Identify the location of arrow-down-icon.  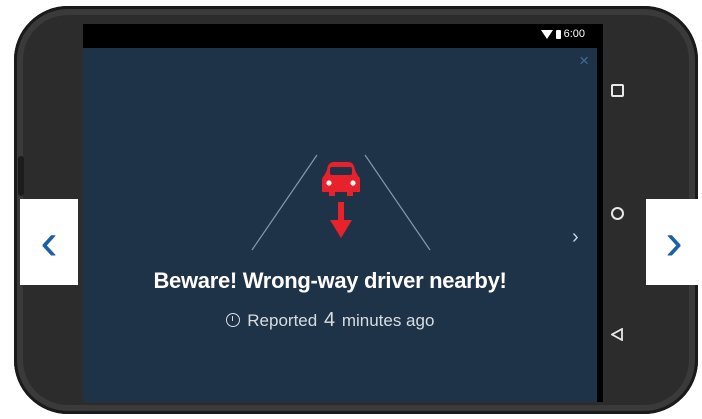
(341, 220).